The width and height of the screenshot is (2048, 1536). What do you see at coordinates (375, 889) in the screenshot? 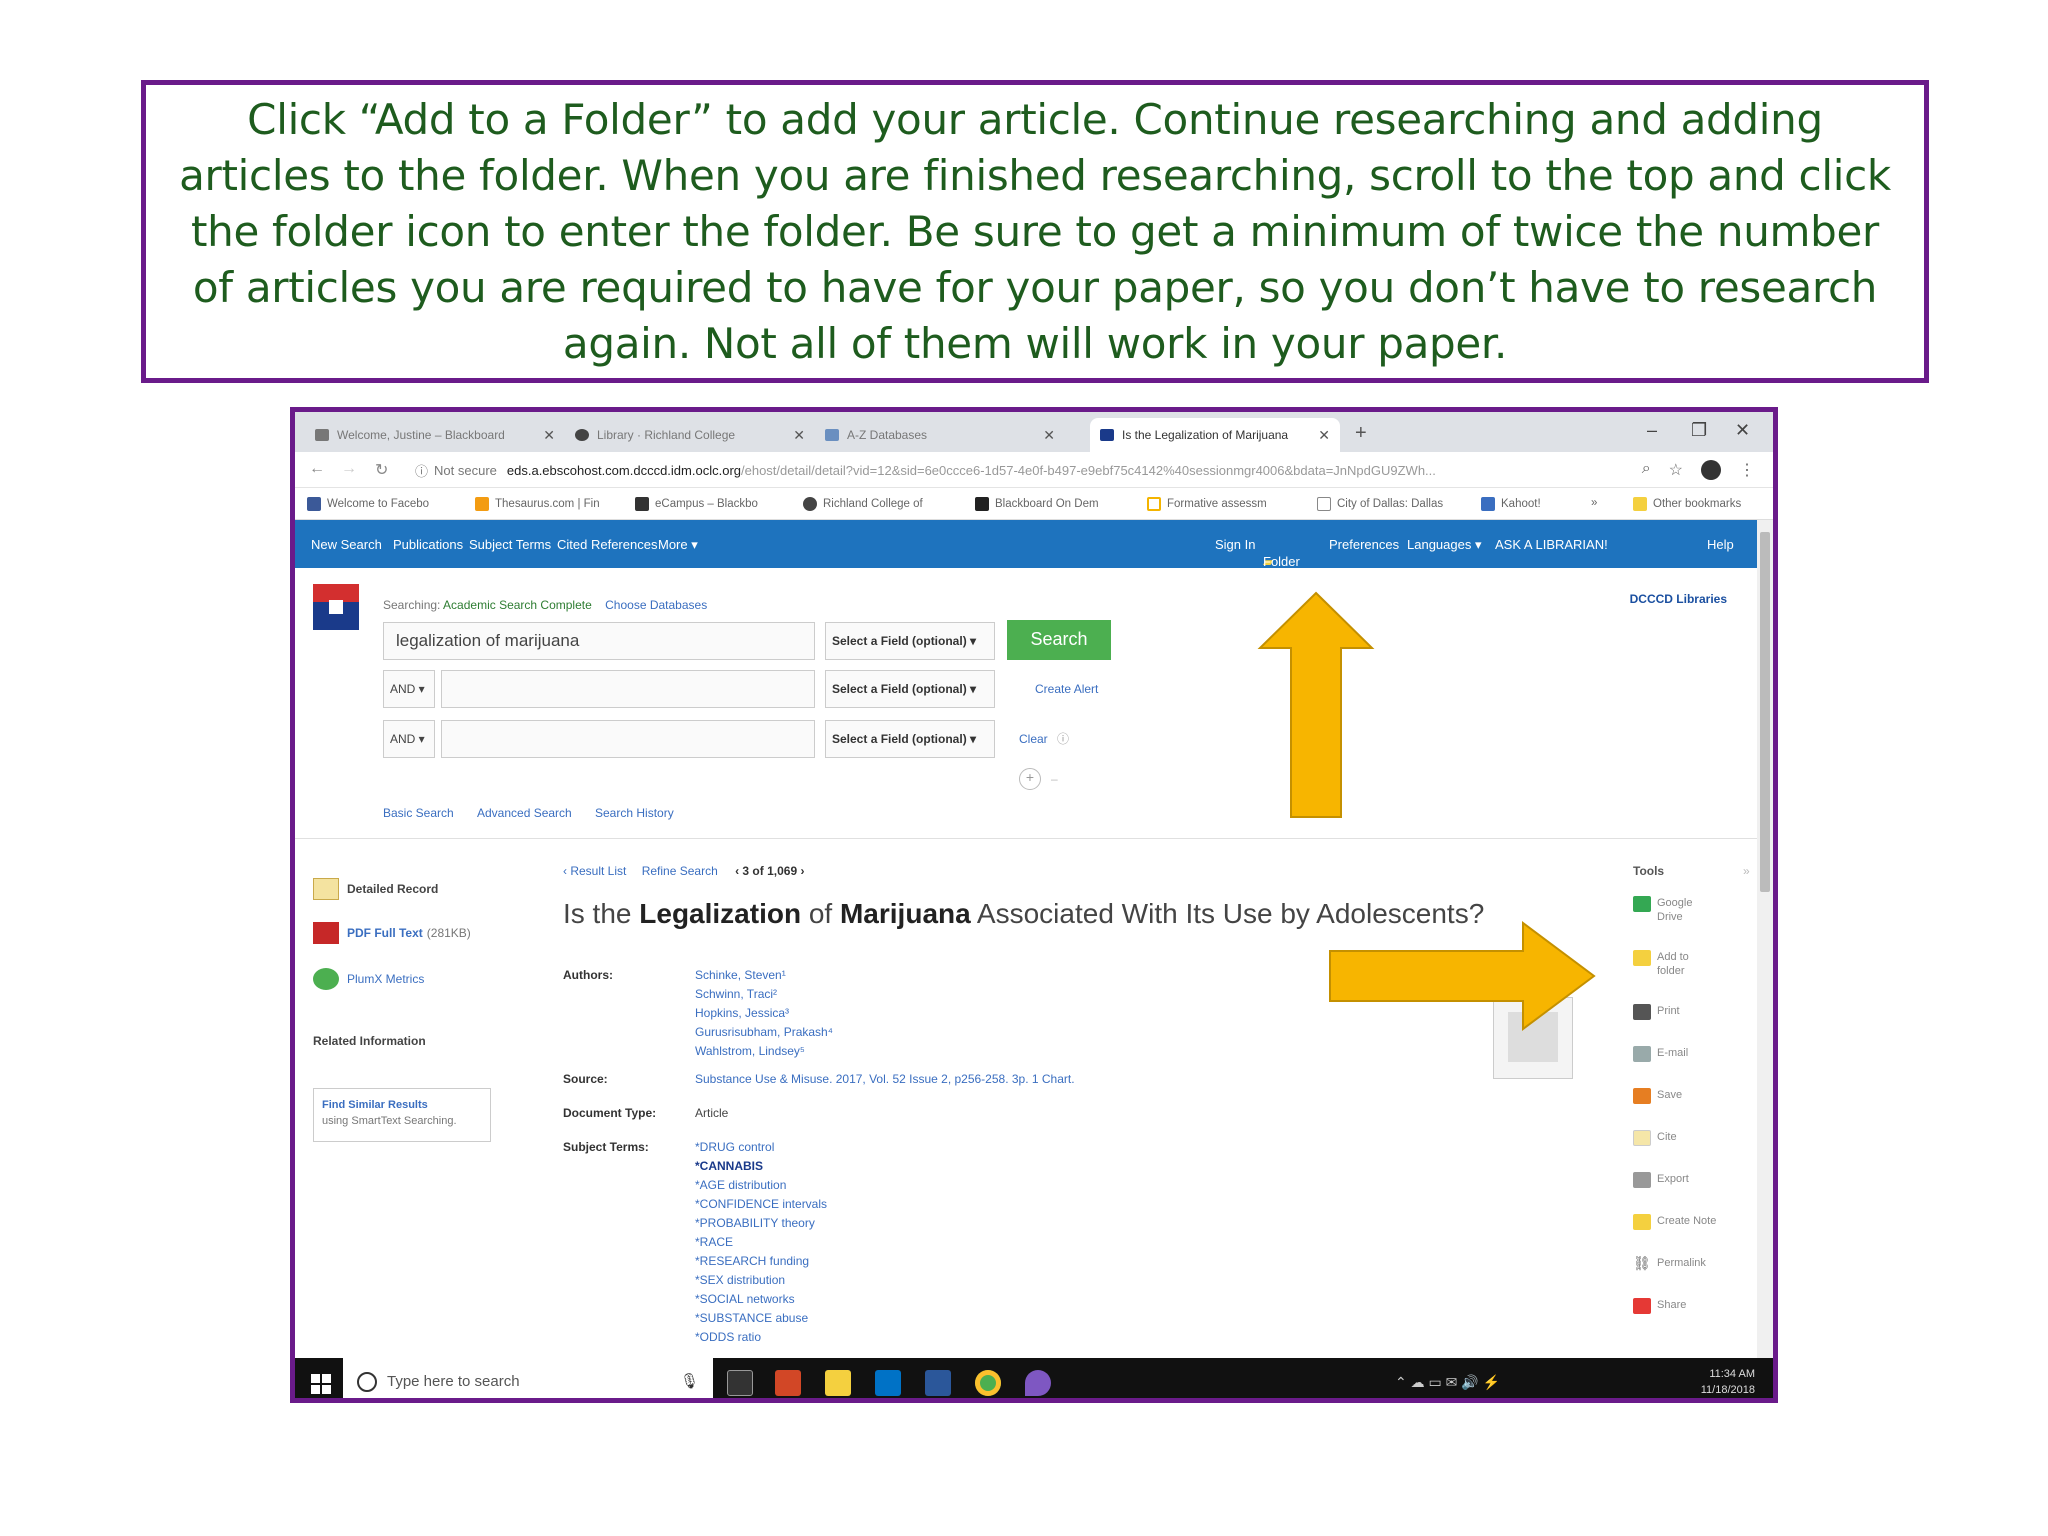
I see `detailed-record-link: Detailed Record` at bounding box center [375, 889].